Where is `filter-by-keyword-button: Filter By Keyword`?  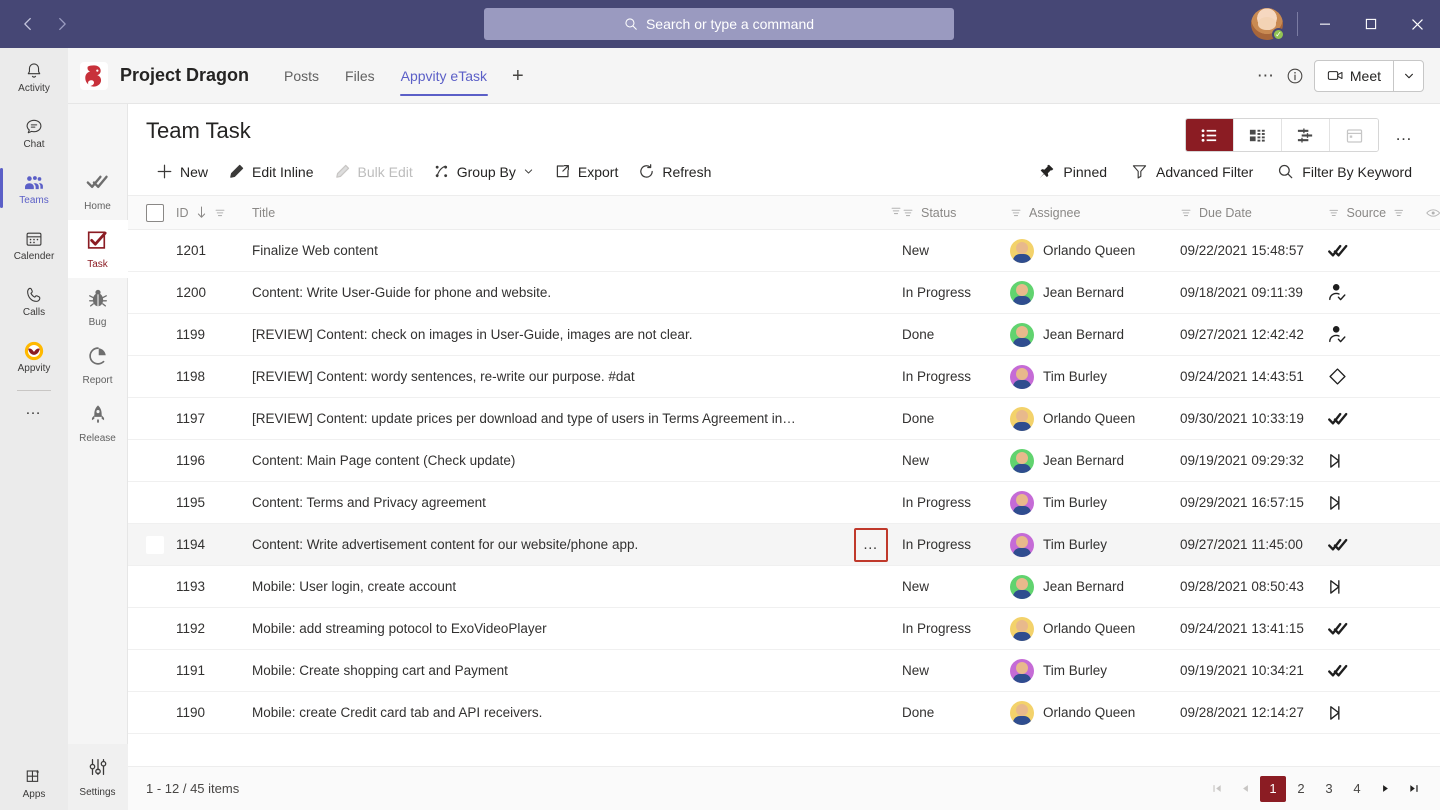 filter-by-keyword-button: Filter By Keyword is located at coordinates (1344, 171).